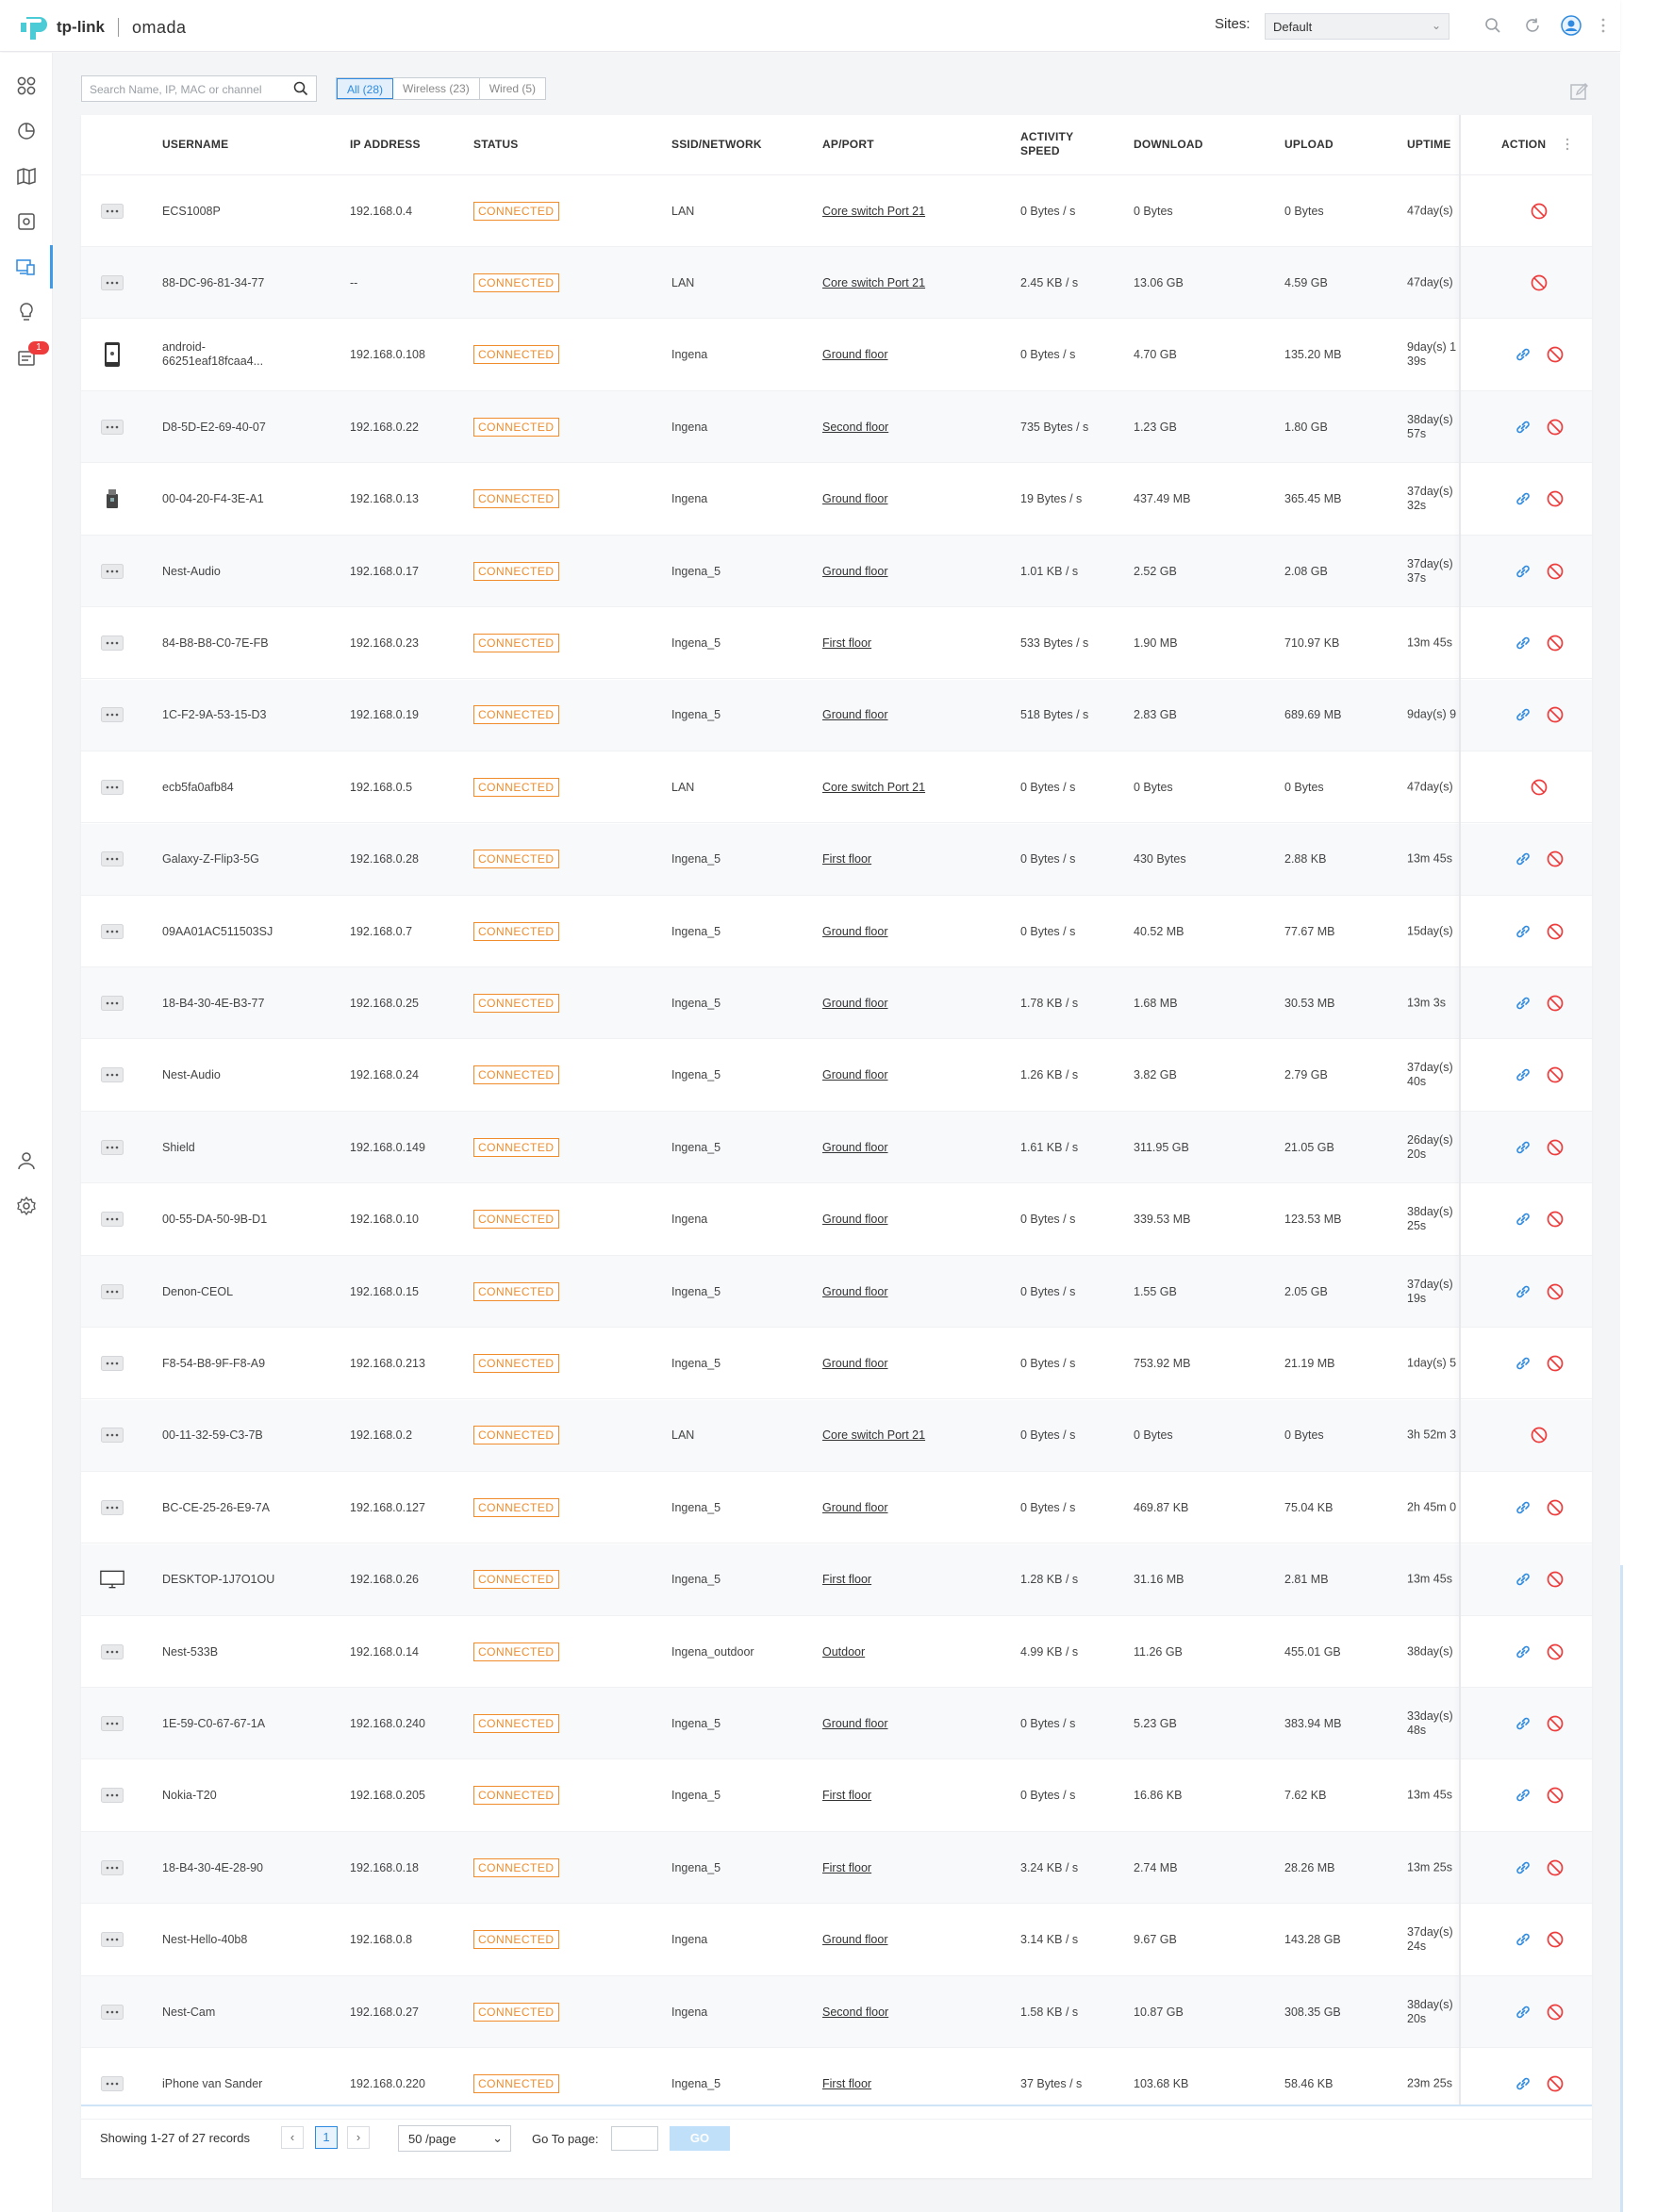 The image size is (1673, 2212). Describe the element at coordinates (213, 1003) in the screenshot. I see `client-name: 18-B4-30-4E-B3-77` at that location.